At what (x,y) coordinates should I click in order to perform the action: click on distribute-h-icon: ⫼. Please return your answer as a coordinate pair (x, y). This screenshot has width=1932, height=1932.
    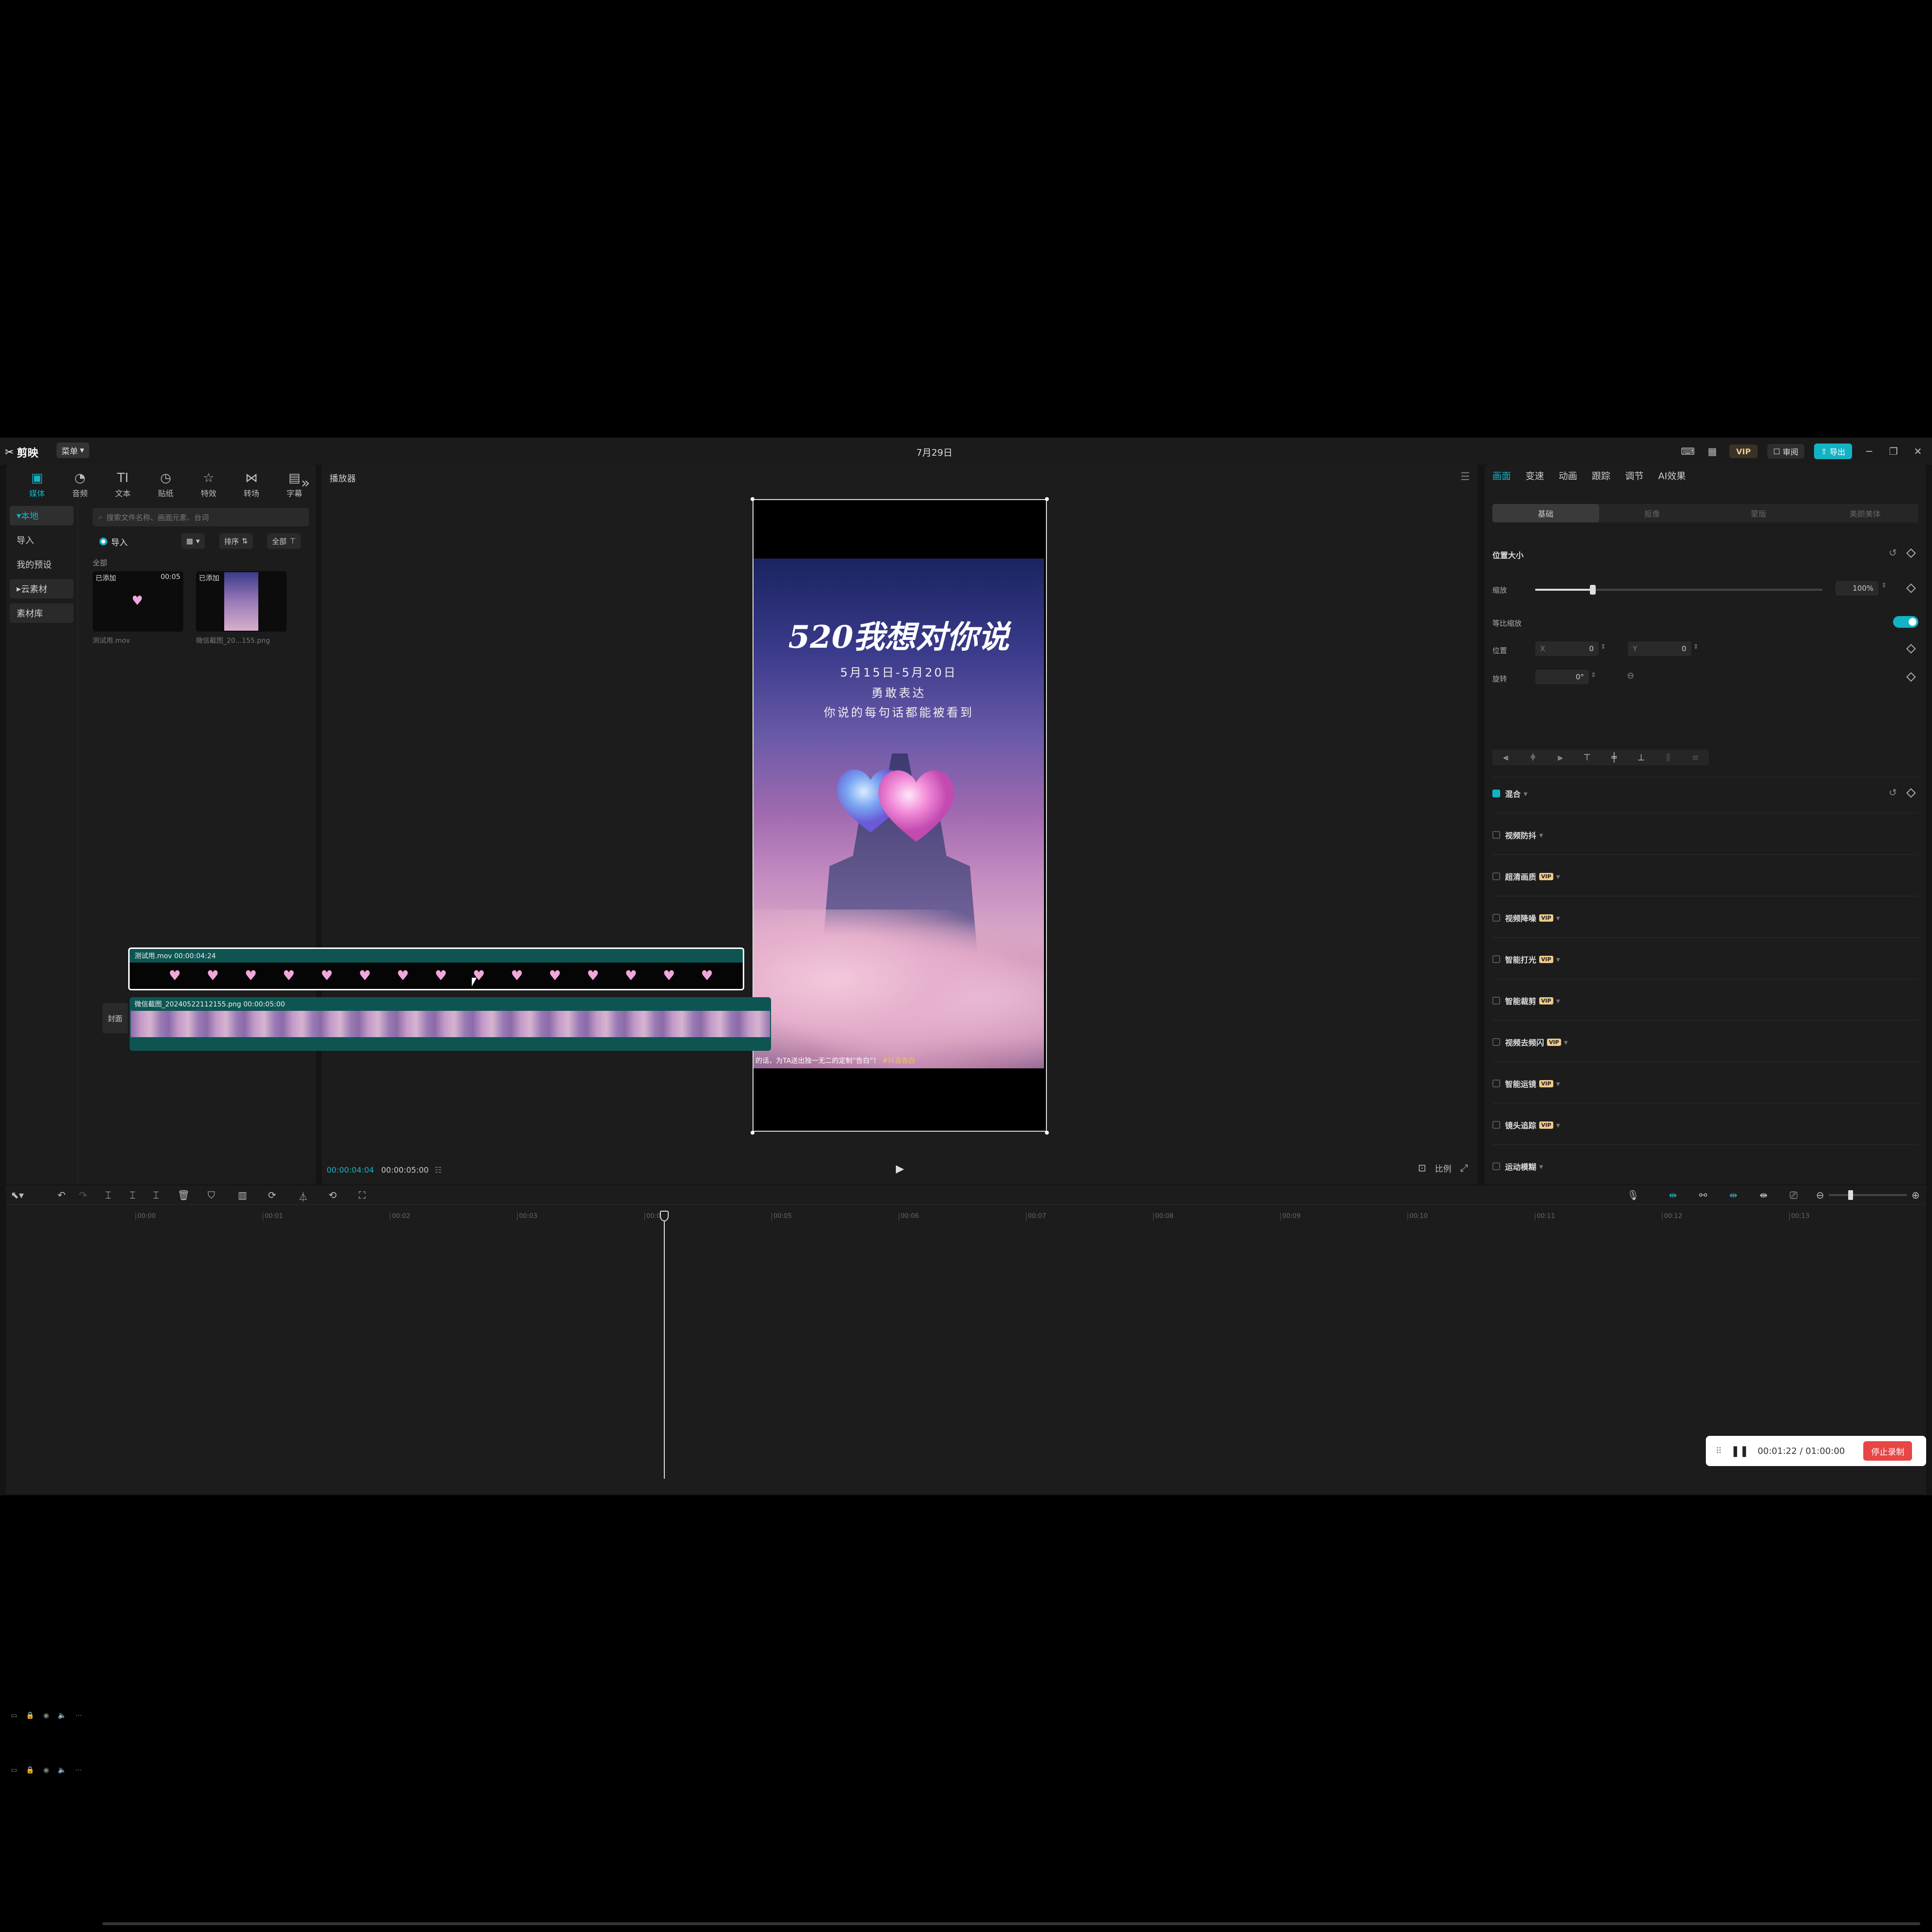
    Looking at the image, I should click on (1668, 758).